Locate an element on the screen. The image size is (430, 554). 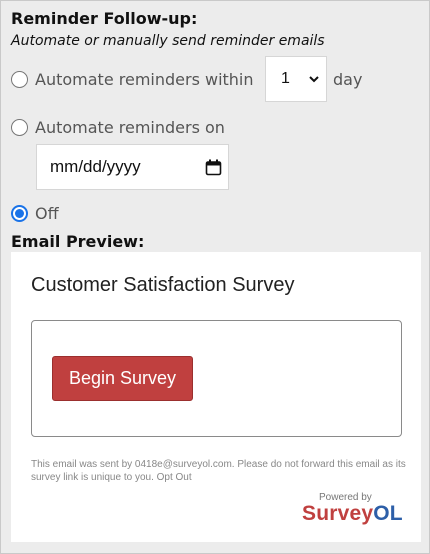
calendar-icon is located at coordinates (213, 167).